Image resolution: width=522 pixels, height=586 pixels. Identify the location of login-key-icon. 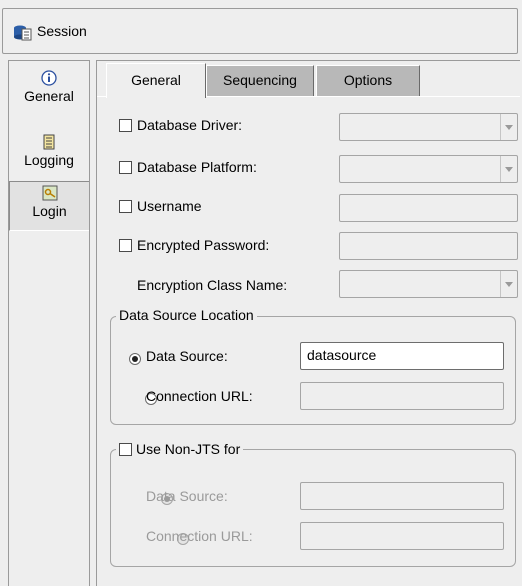
(49, 193).